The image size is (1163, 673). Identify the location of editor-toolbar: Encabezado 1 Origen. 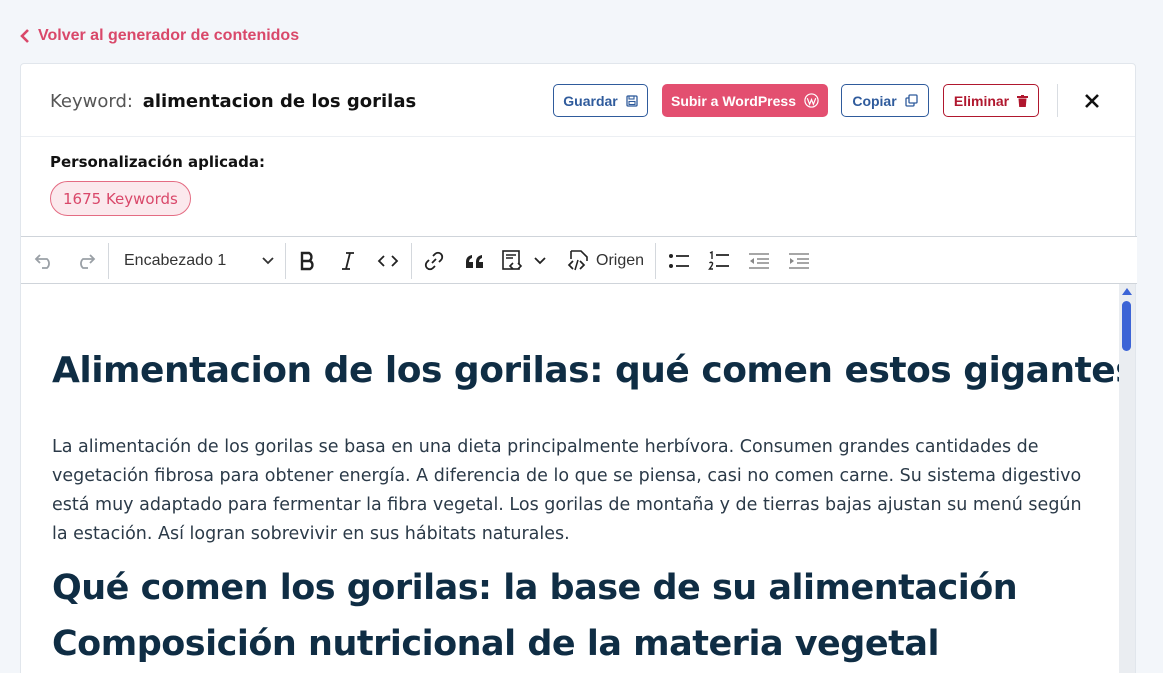
(579, 260).